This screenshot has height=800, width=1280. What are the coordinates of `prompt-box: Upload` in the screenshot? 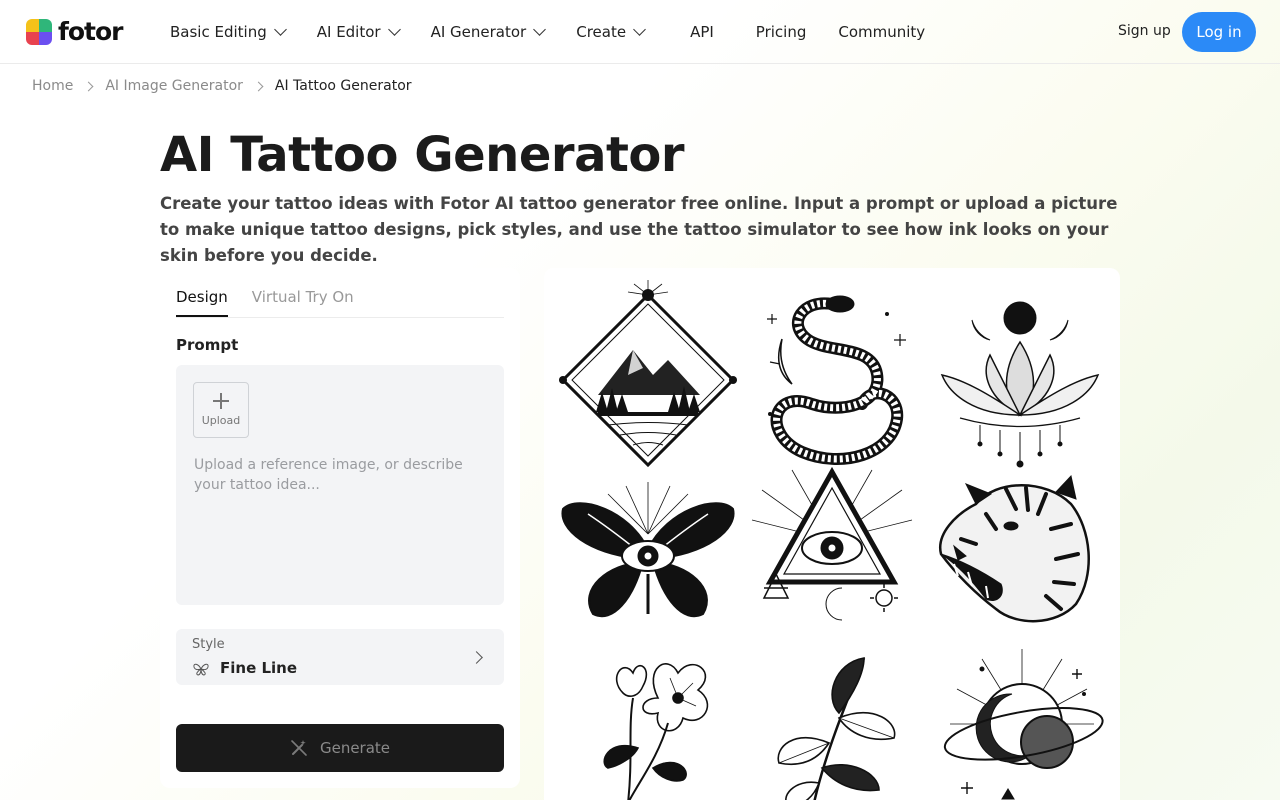 It's located at (340, 485).